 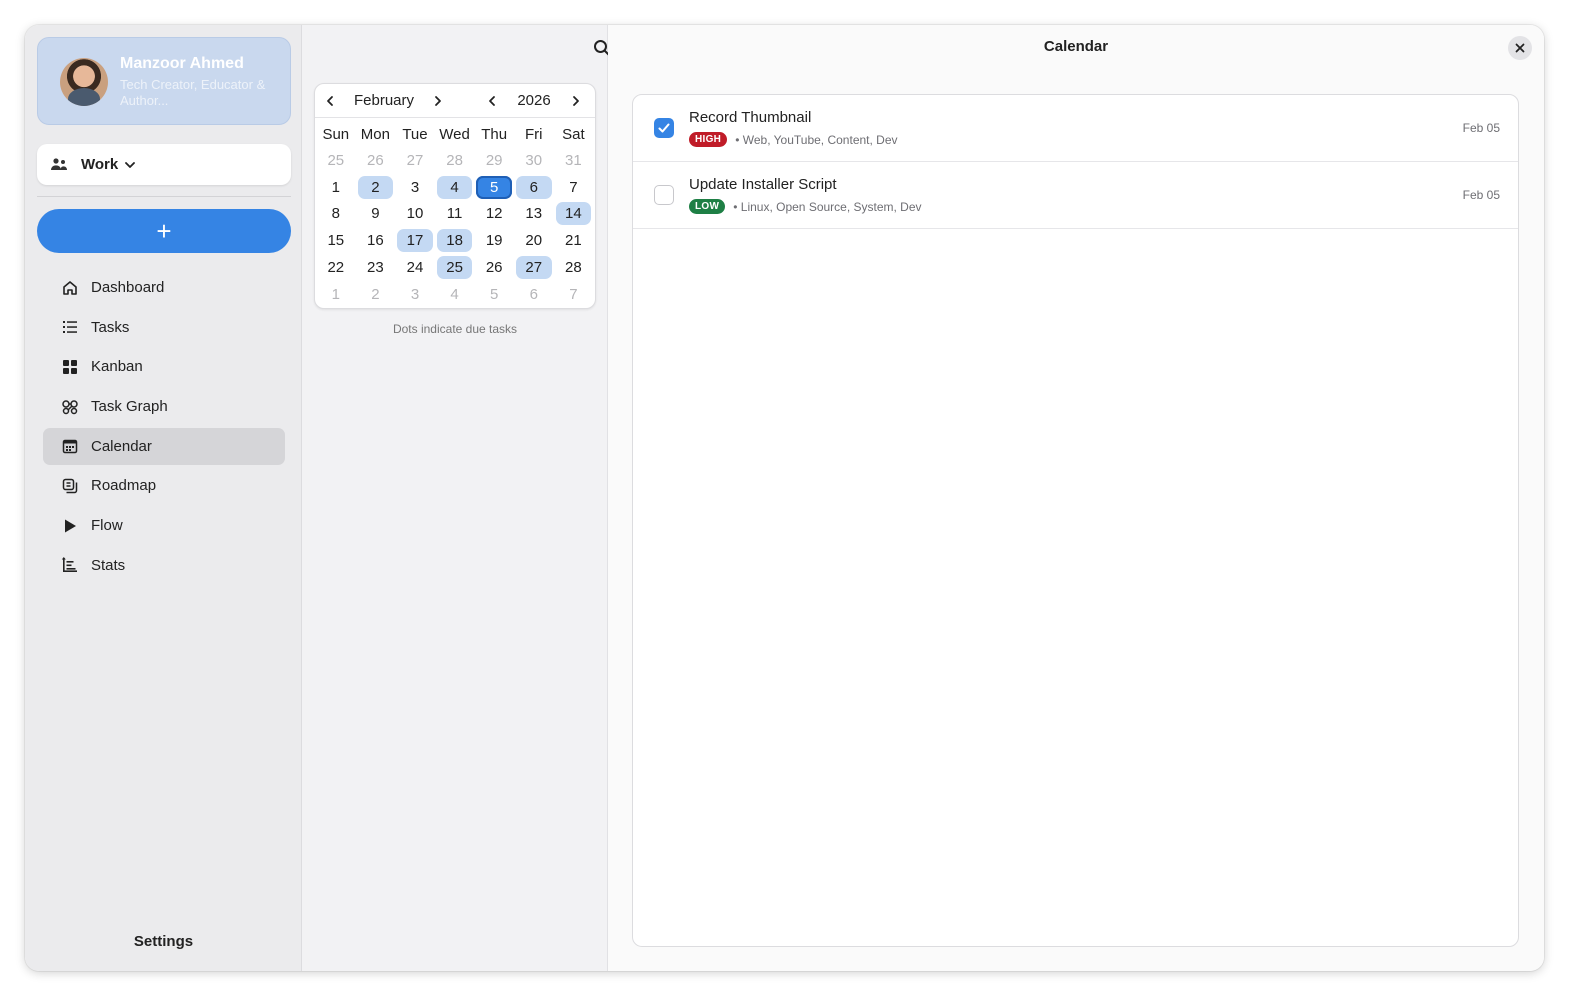 What do you see at coordinates (164, 565) in the screenshot?
I see `sidebar-item-stats: Stats` at bounding box center [164, 565].